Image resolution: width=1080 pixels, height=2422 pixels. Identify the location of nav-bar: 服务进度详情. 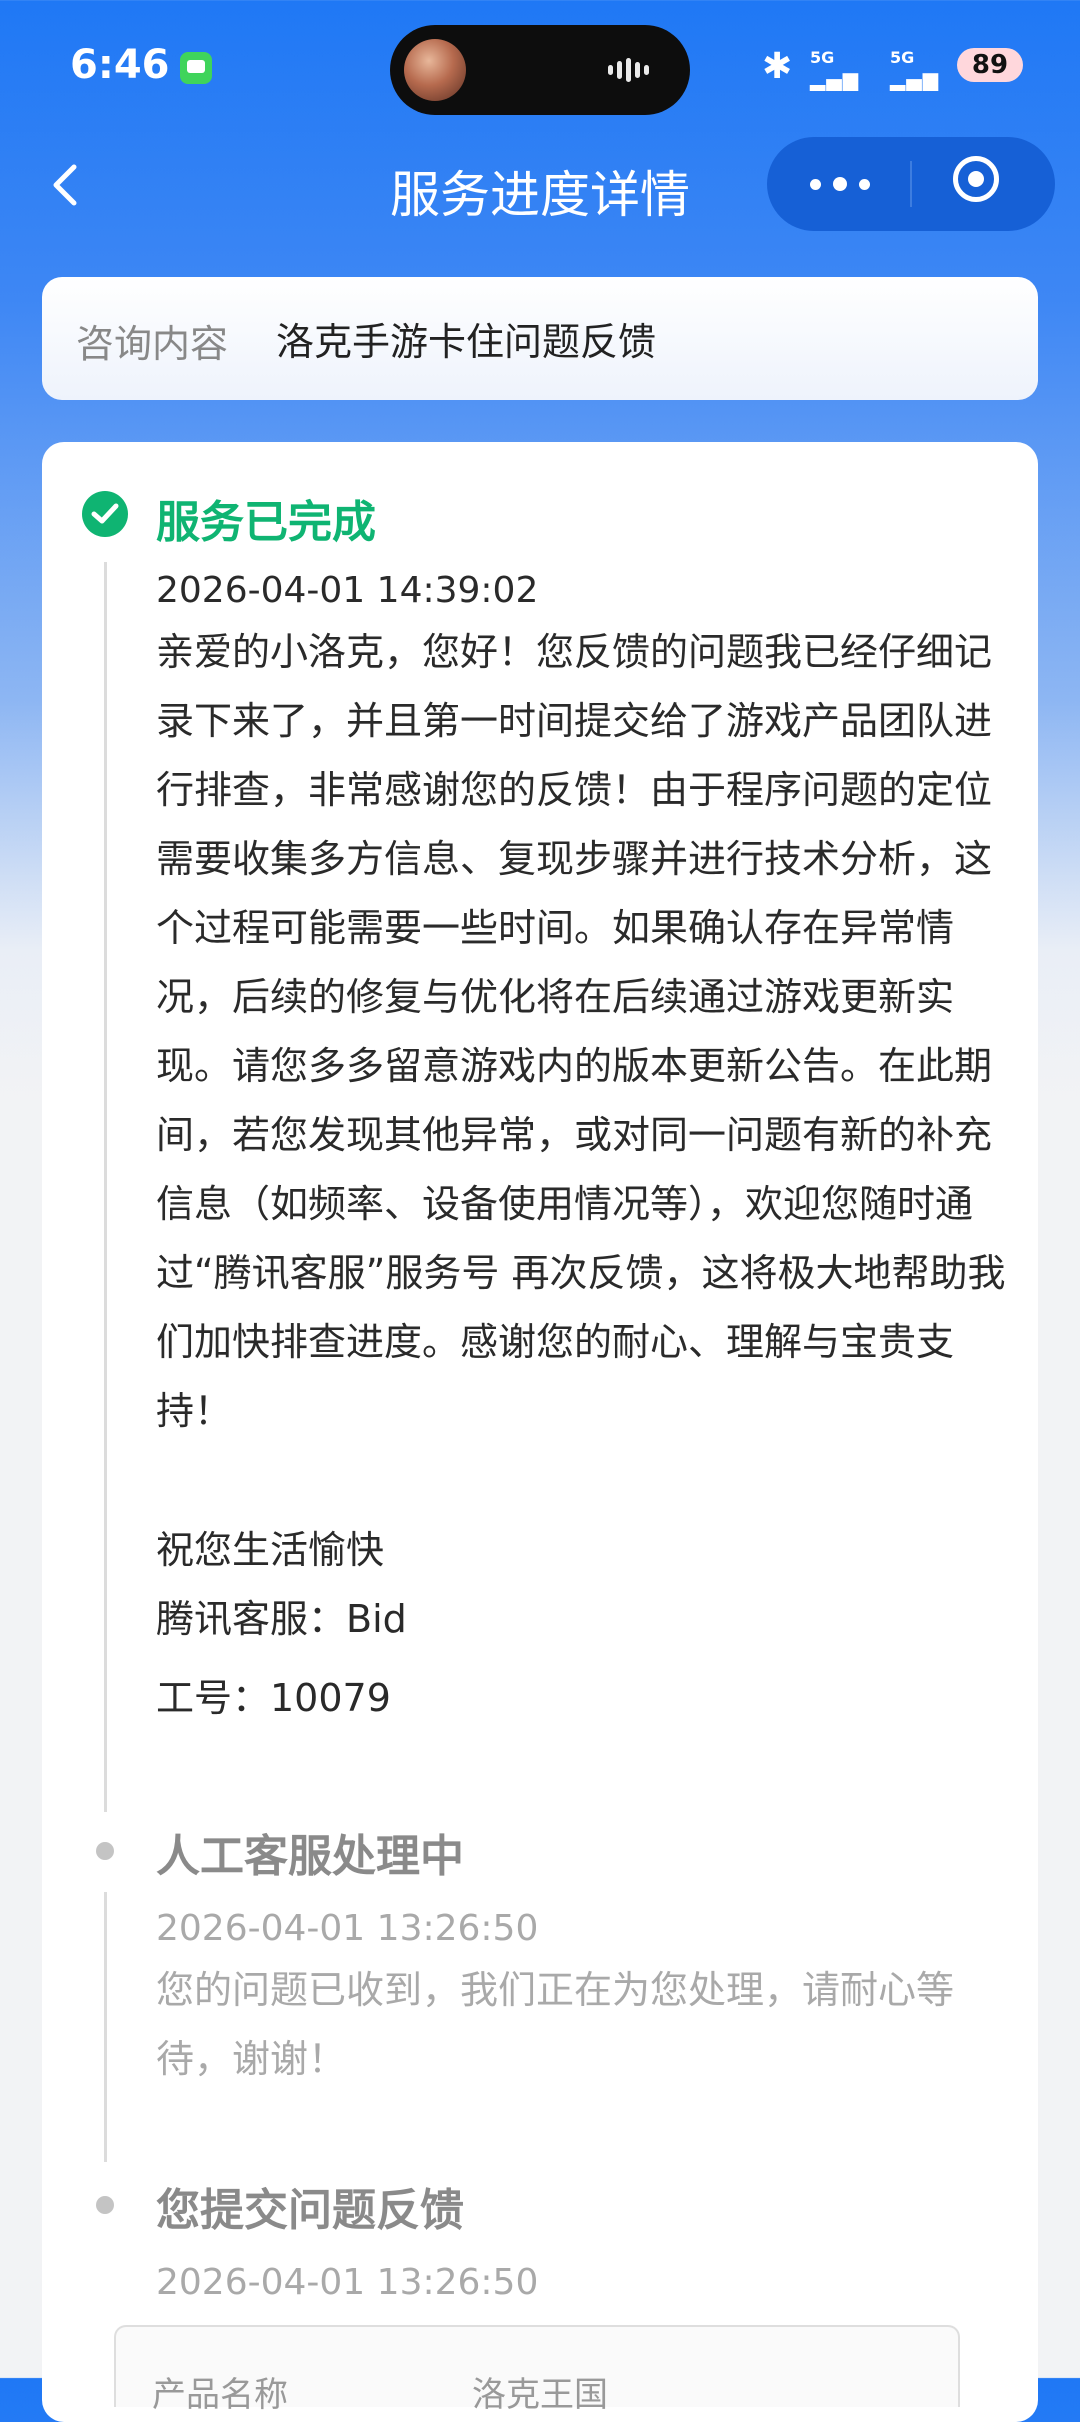
(540, 185).